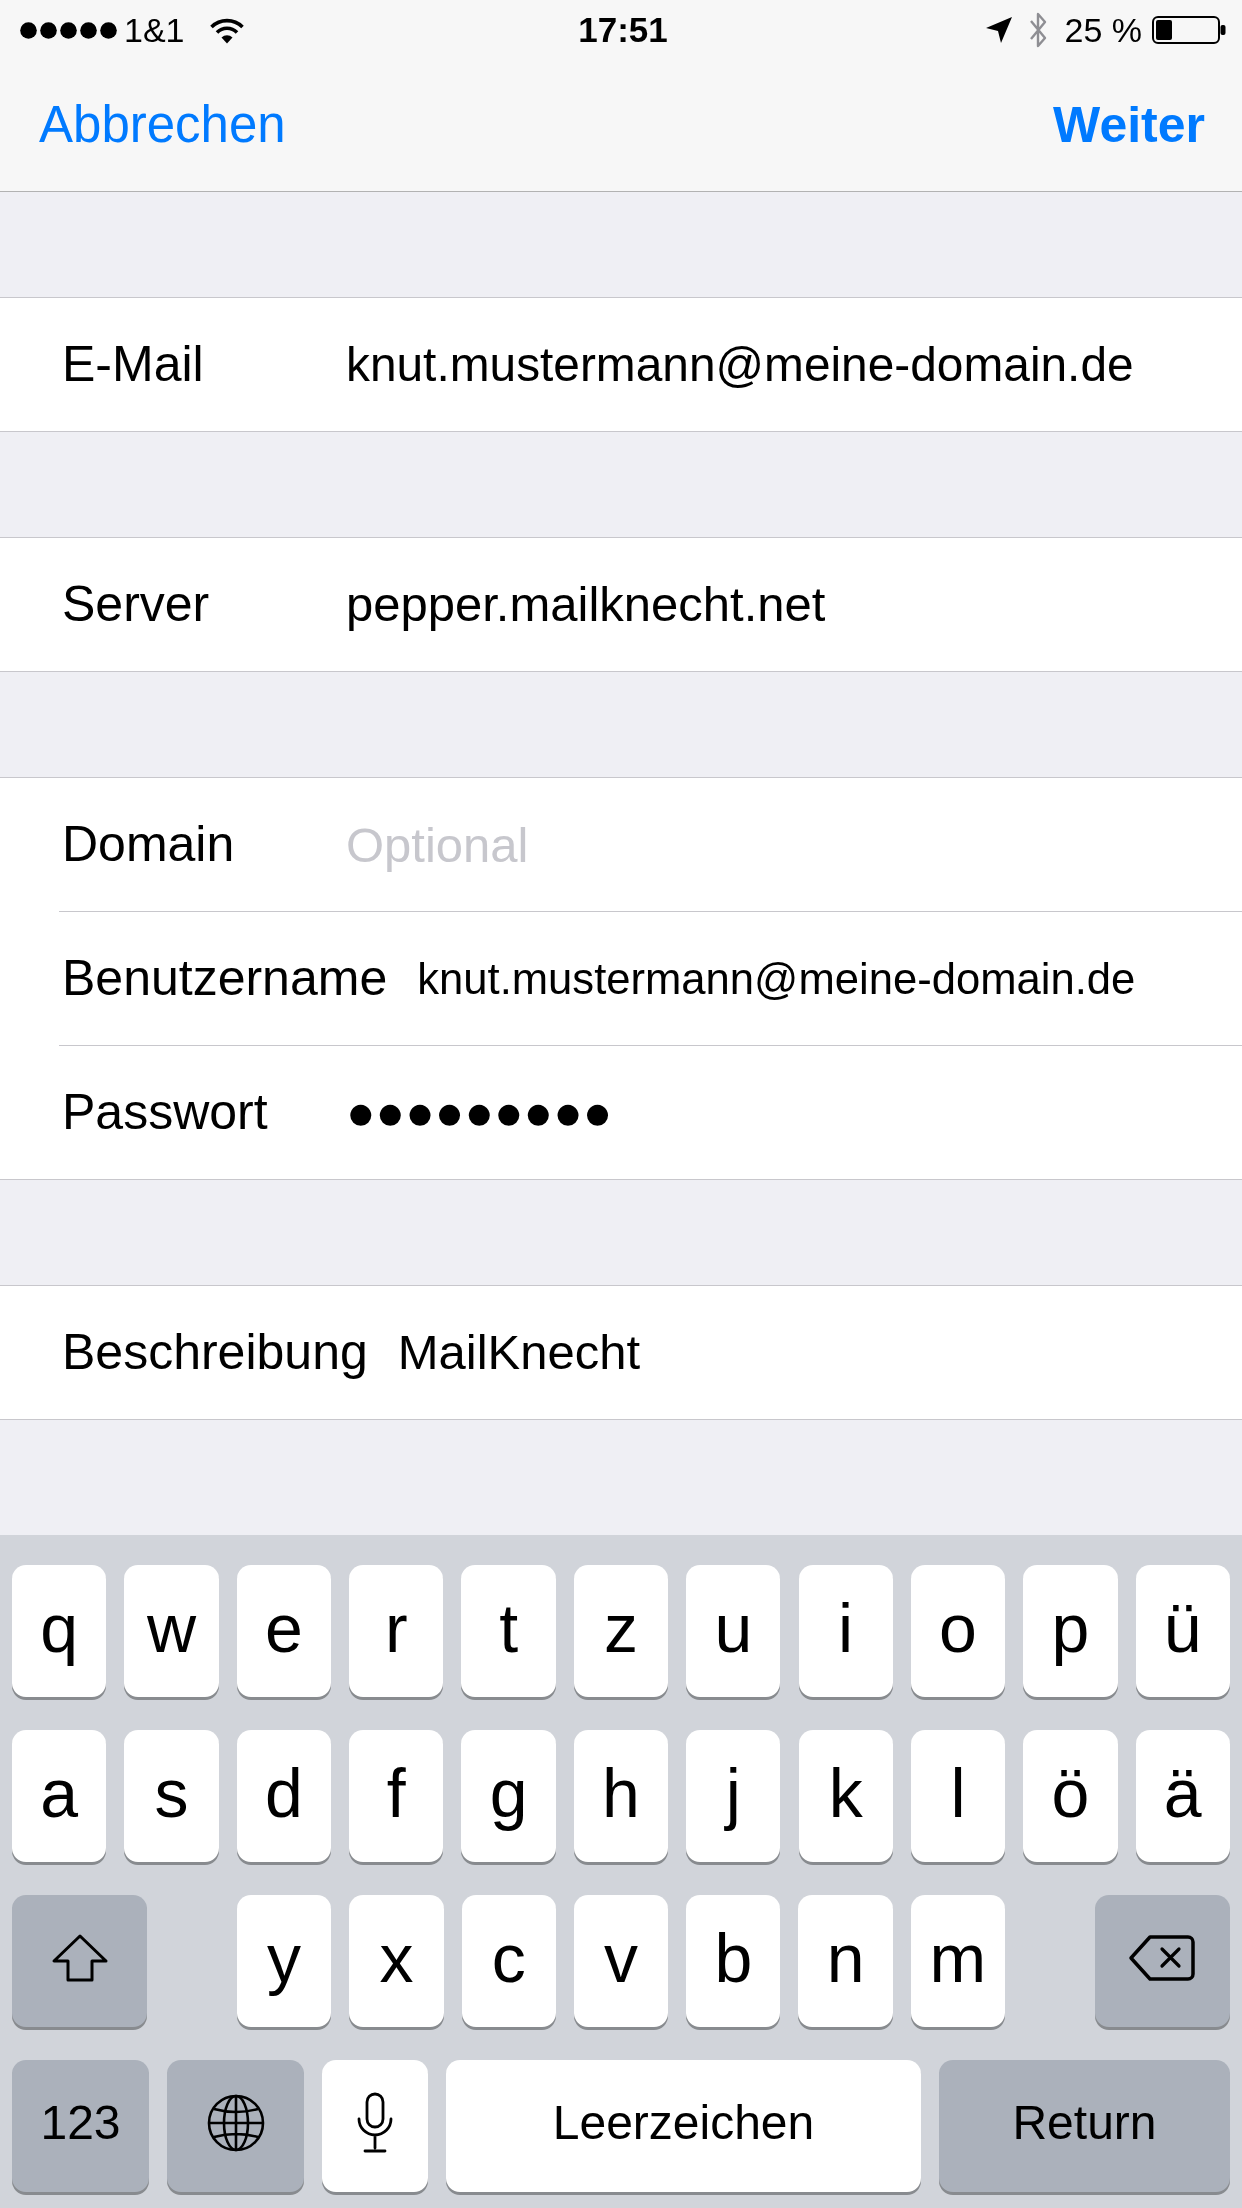 This screenshot has width=1242, height=2208. Describe the element at coordinates (1084, 2126) in the screenshot. I see `return-key: Return` at that location.